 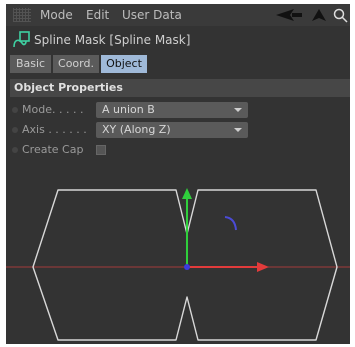 I want to click on mode-value: A union B, so click(x=128, y=109).